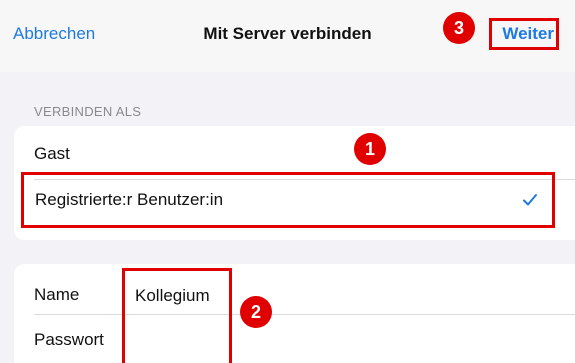 Image resolution: width=575 pixels, height=363 pixels. What do you see at coordinates (304, 314) in the screenshot?
I see `divider` at bounding box center [304, 314].